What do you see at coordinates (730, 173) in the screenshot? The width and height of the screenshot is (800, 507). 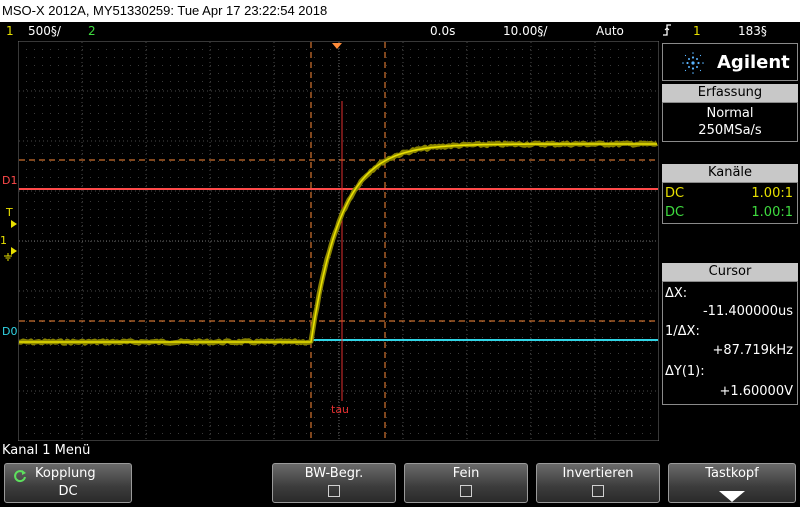 I see `channels-header: Kanäle` at bounding box center [730, 173].